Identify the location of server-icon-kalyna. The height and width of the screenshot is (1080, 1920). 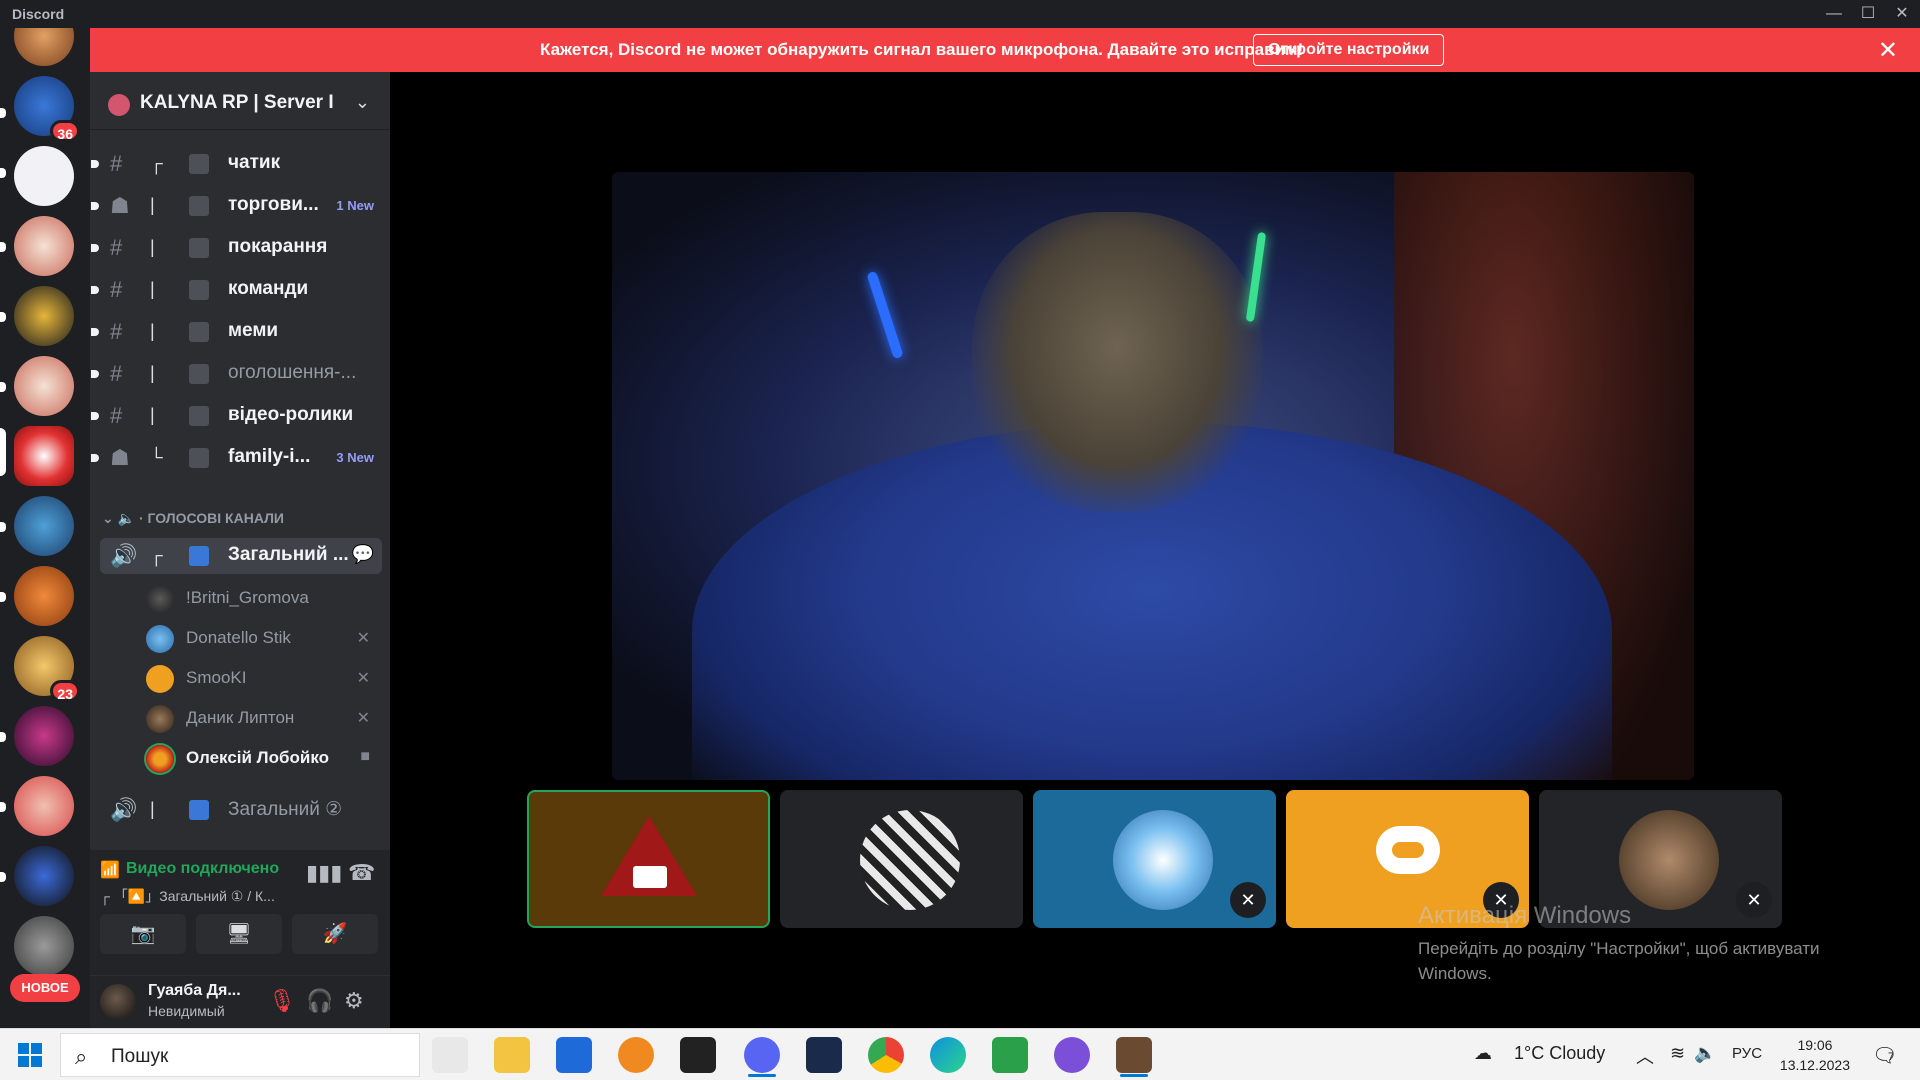
(44, 456).